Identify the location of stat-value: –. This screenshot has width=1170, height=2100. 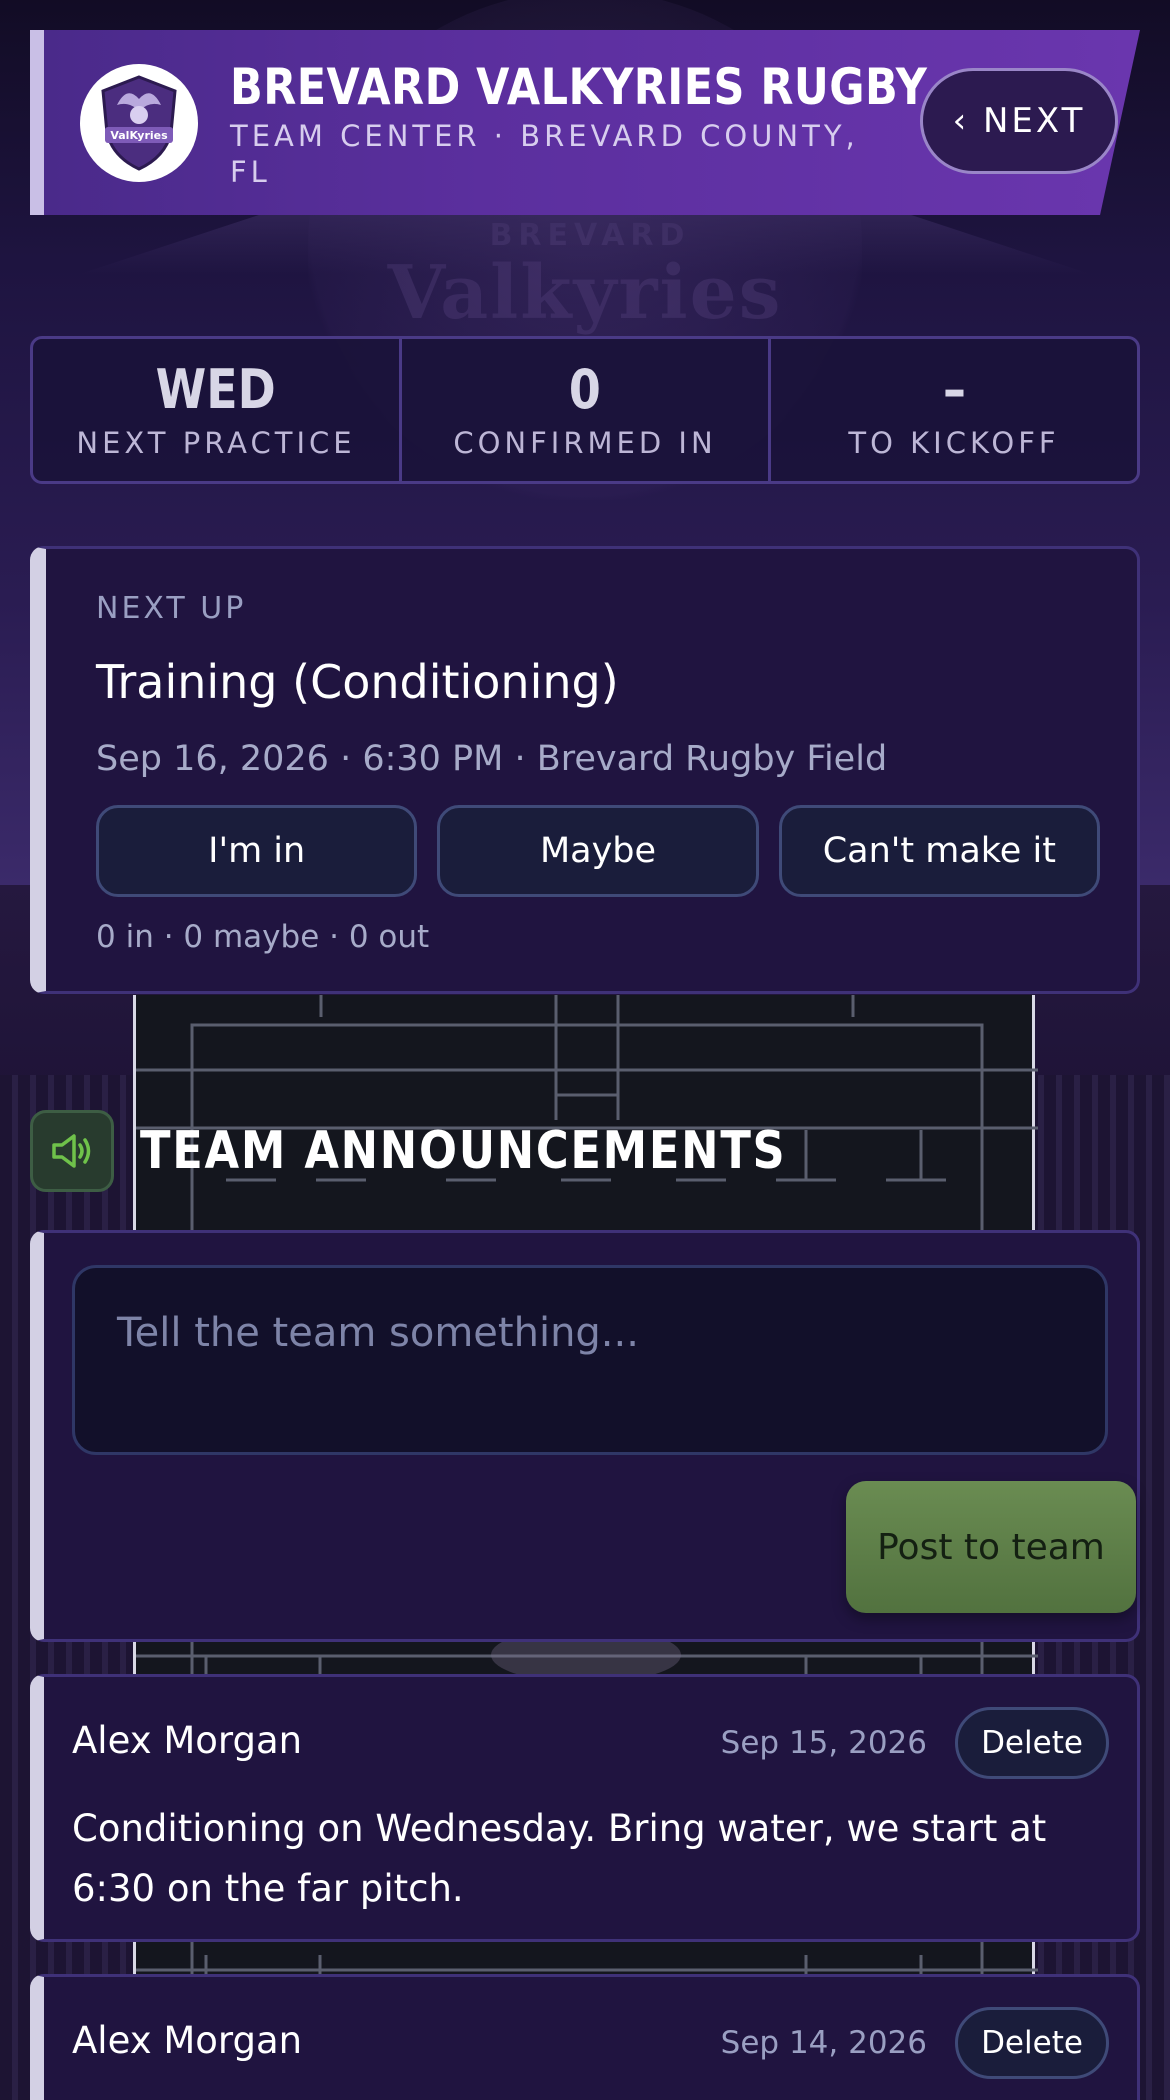
(954, 389).